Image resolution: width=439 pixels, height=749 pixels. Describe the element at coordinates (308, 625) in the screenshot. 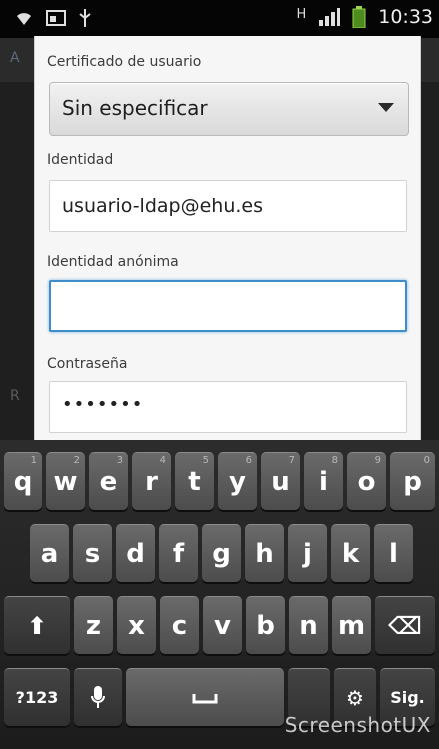

I see `key-n: n` at that location.